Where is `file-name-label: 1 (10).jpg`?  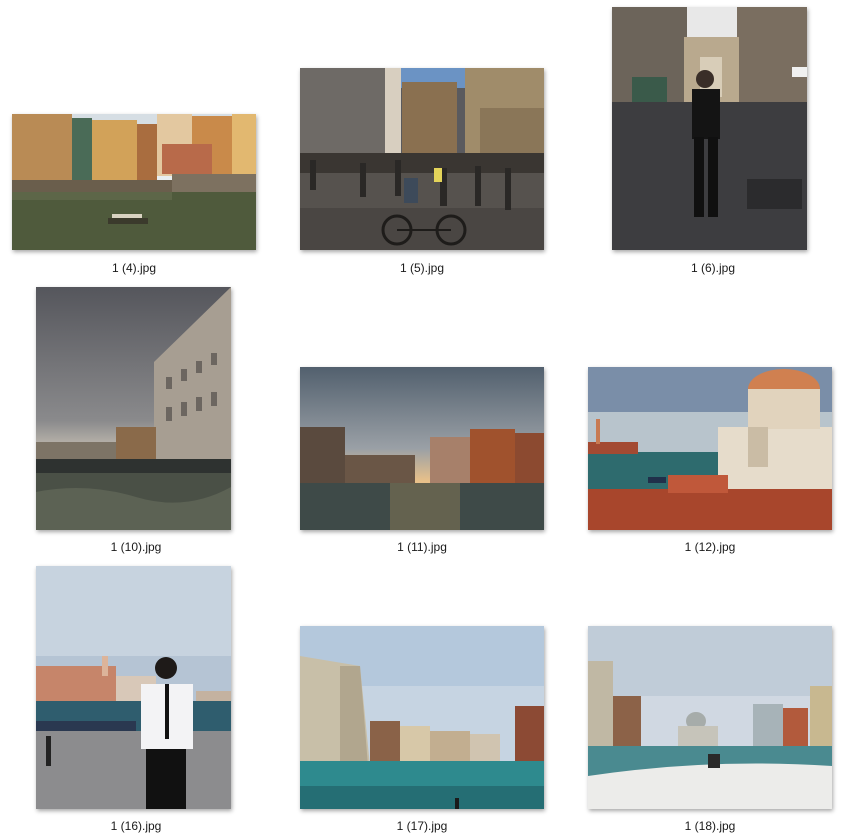
file-name-label: 1 (10).jpg is located at coordinates (136, 547).